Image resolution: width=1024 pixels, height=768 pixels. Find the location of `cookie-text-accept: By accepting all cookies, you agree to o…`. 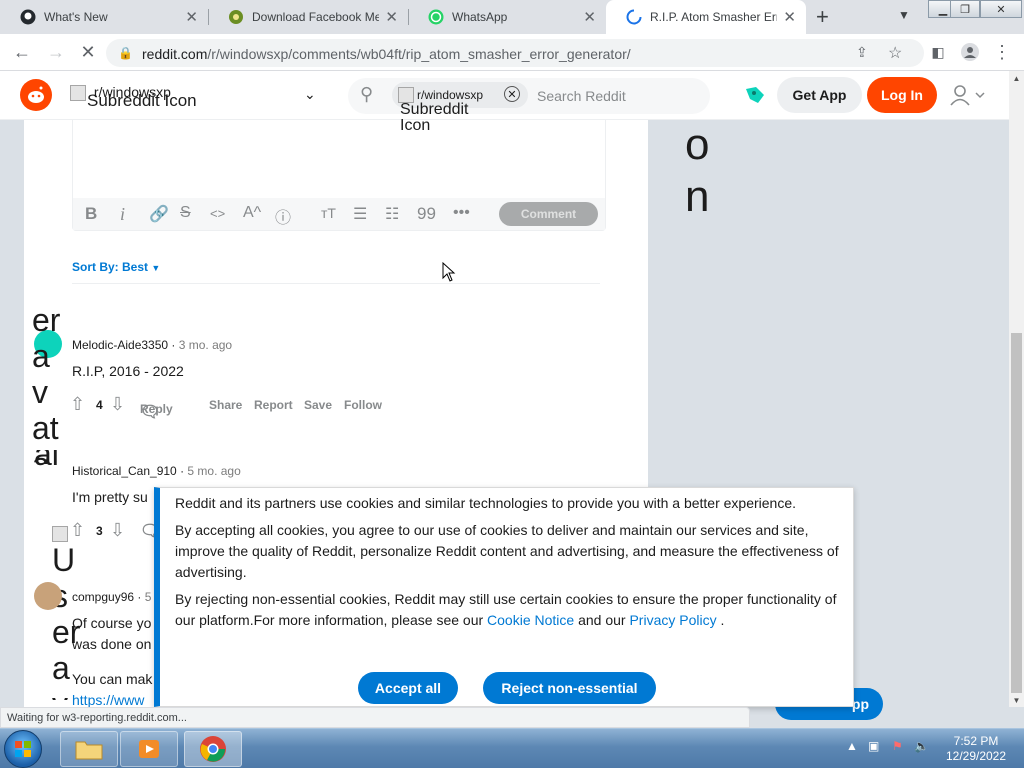

cookie-text-accept: By accepting all cookies, you agree to o… is located at coordinates (507, 551).